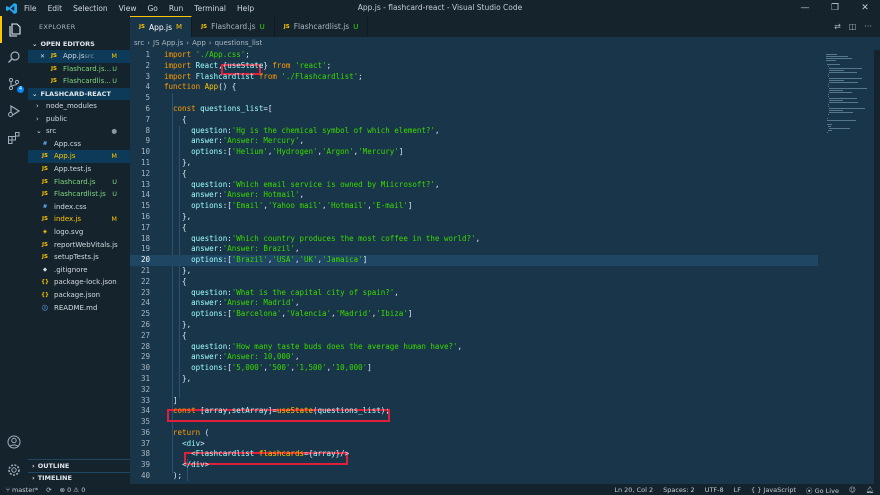  Describe the element at coordinates (176, 8) in the screenshot. I see `menu-item-run: Run` at that location.